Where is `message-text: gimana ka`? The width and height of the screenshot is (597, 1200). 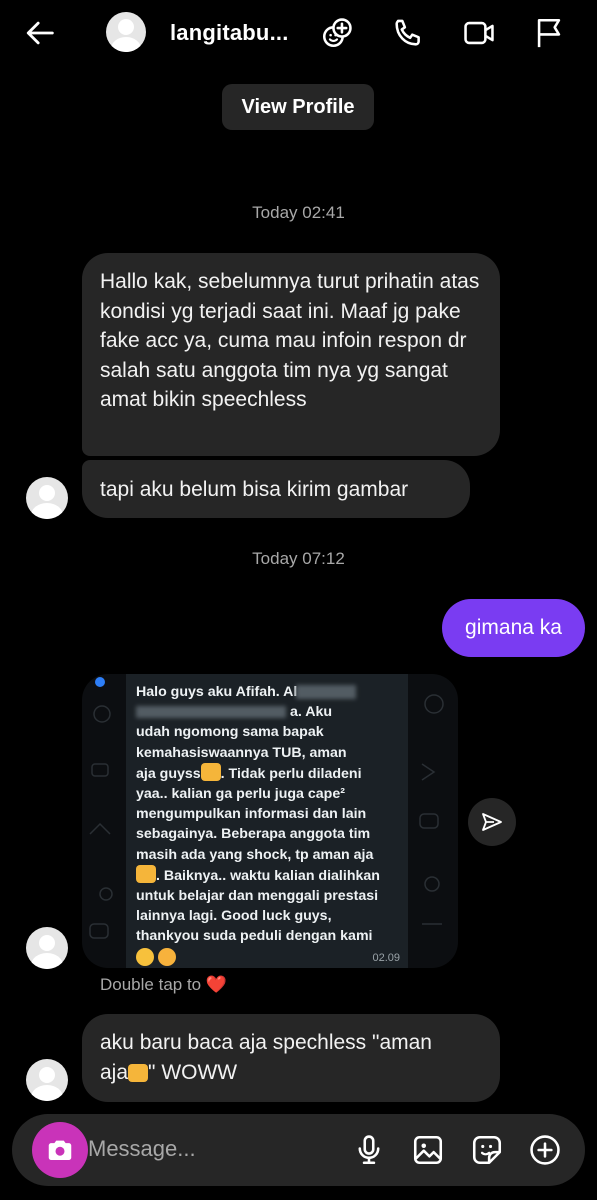
message-text: gimana ka is located at coordinates (513, 627).